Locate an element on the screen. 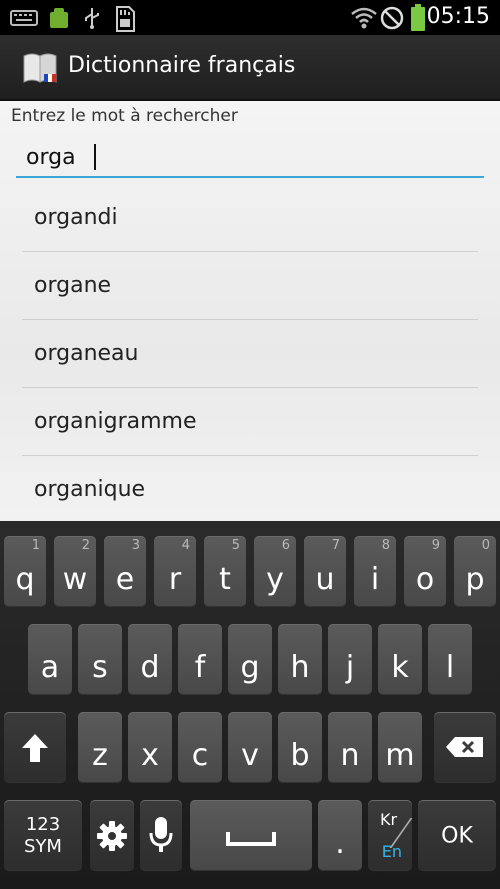  suggestion-item: organigramme is located at coordinates (250, 422).